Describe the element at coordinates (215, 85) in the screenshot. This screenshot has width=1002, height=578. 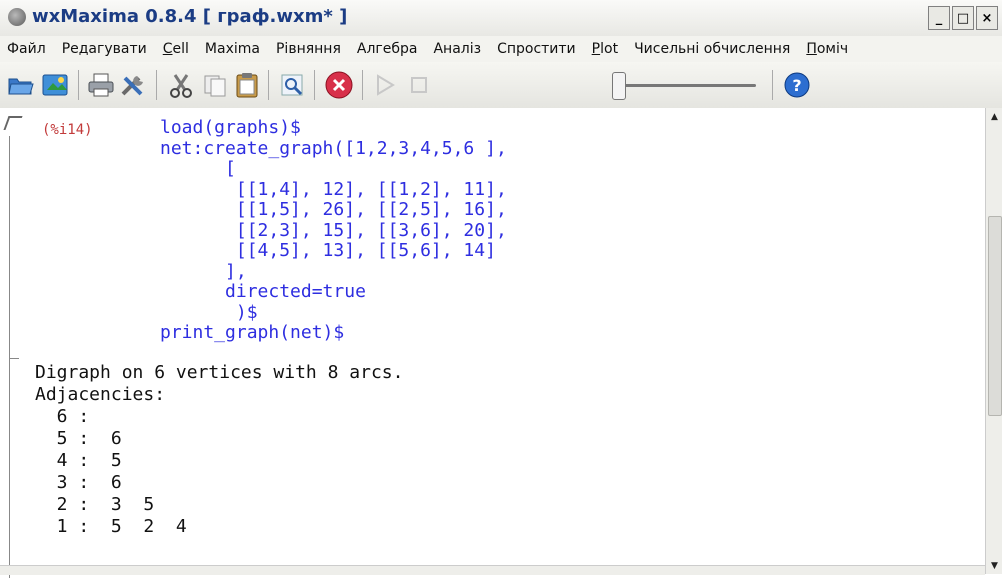
I see `copy-icon` at that location.